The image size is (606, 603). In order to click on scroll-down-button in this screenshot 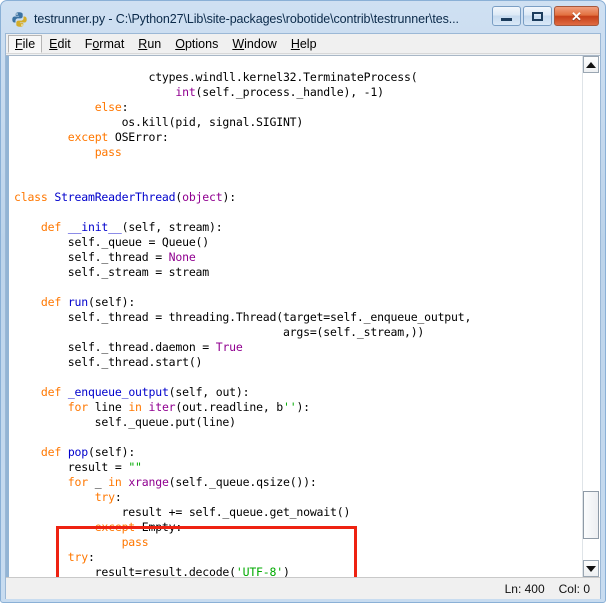, I will do `click(591, 568)`.